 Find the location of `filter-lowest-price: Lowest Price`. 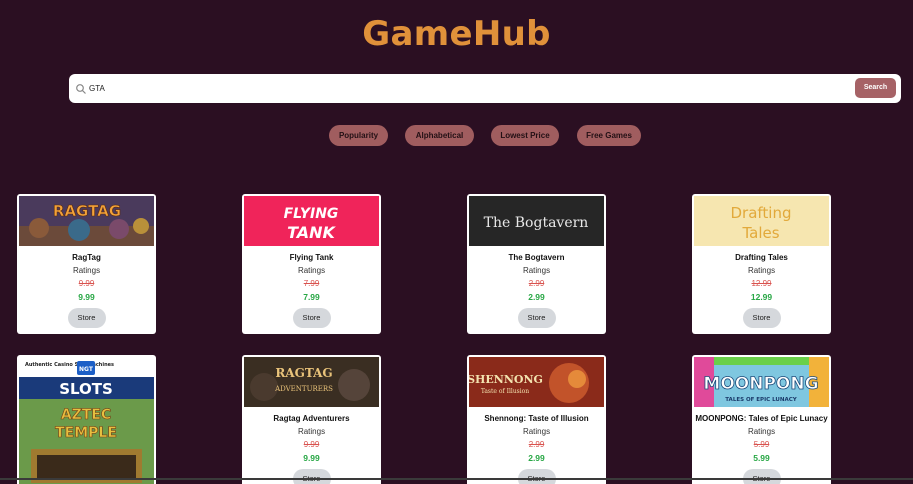

filter-lowest-price: Lowest Price is located at coordinates (525, 135).